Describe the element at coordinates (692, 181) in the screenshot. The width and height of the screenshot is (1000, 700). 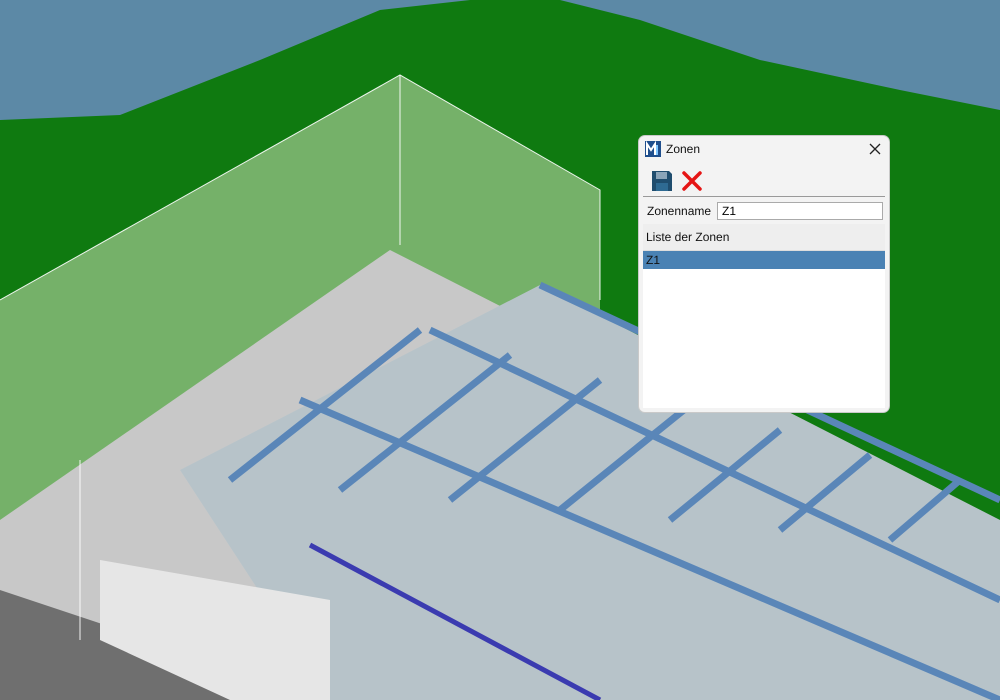
I see `delete-x-icon` at that location.